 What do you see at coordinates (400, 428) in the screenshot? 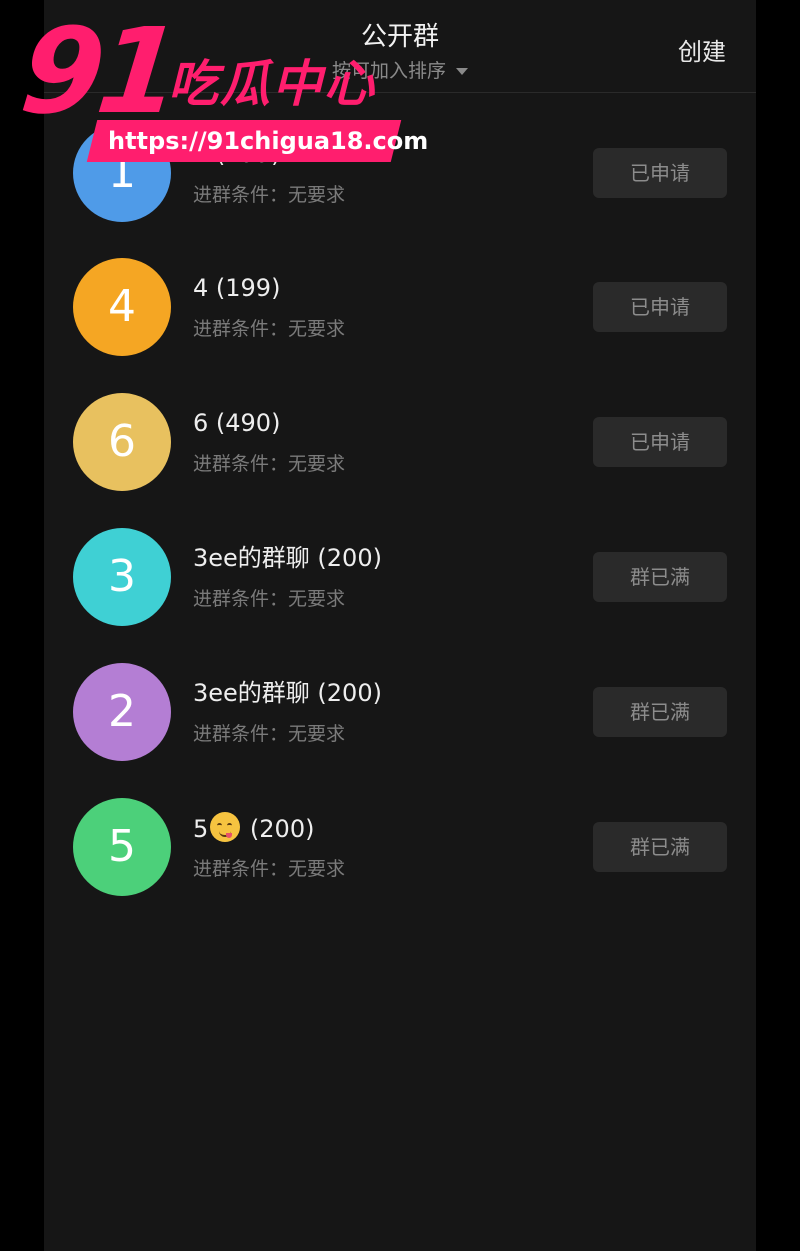
I see `group-item: 6 6 (490) 进群条件：无要求 已申请` at bounding box center [400, 428].